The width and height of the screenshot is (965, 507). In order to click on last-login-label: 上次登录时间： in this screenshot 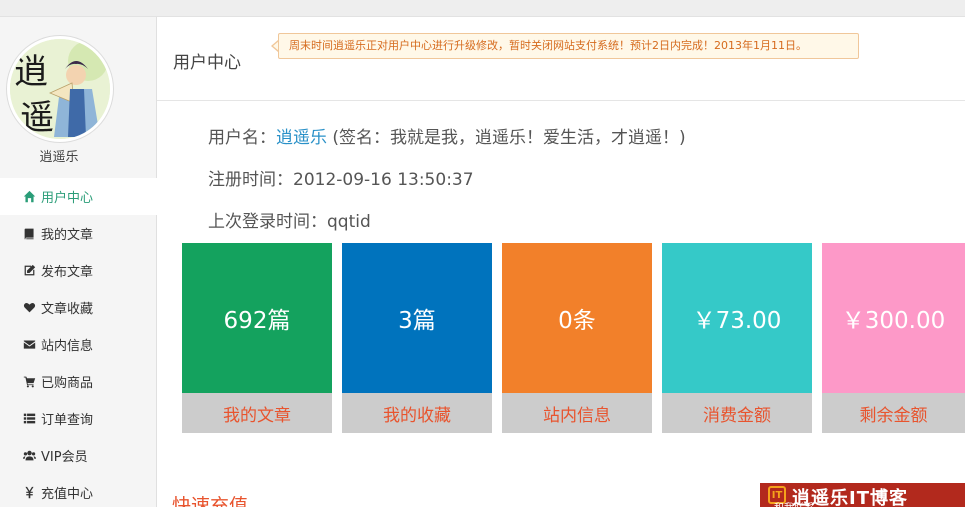, I will do `click(267, 222)`.